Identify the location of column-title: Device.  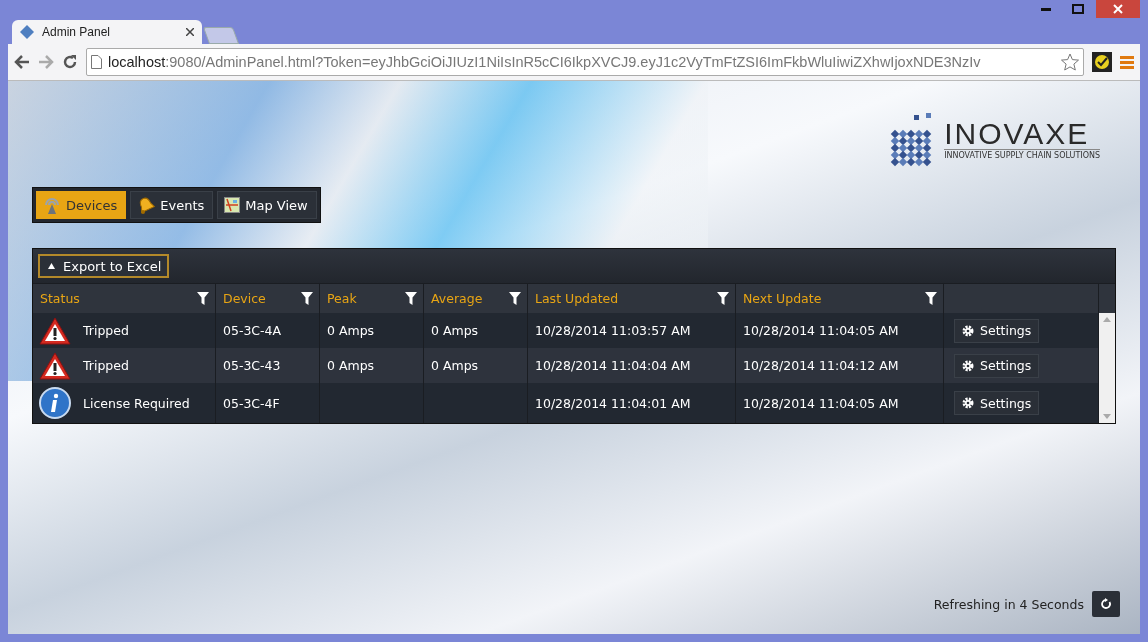
(244, 298).